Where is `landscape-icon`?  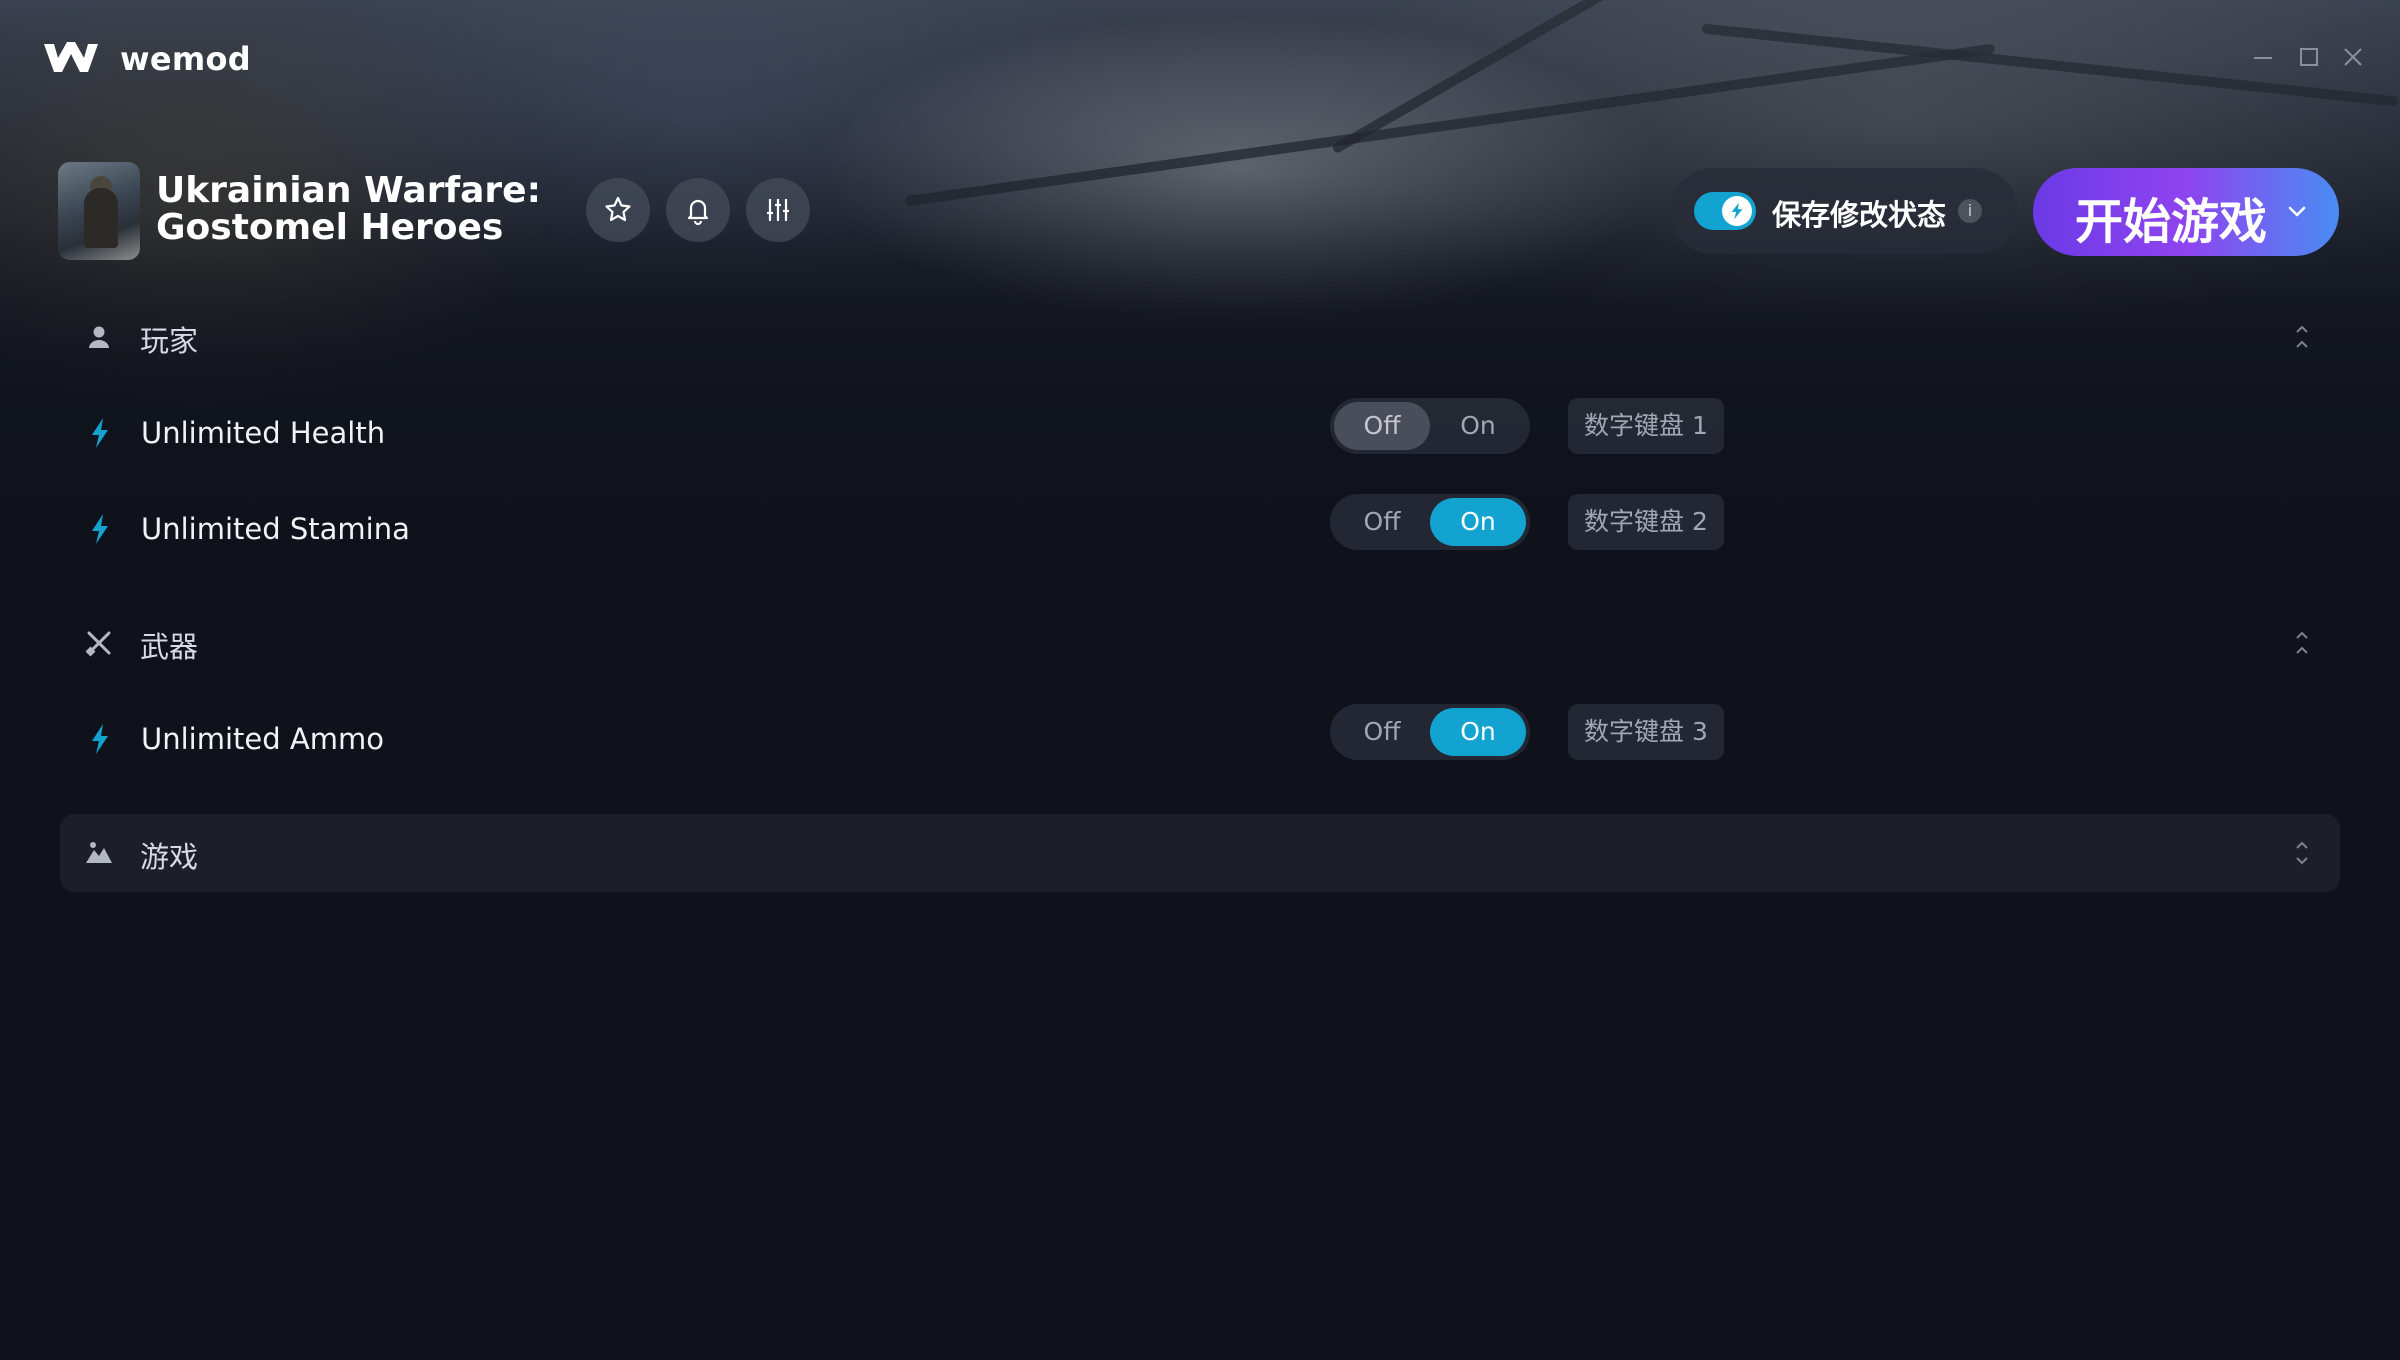 landscape-icon is located at coordinates (99, 852).